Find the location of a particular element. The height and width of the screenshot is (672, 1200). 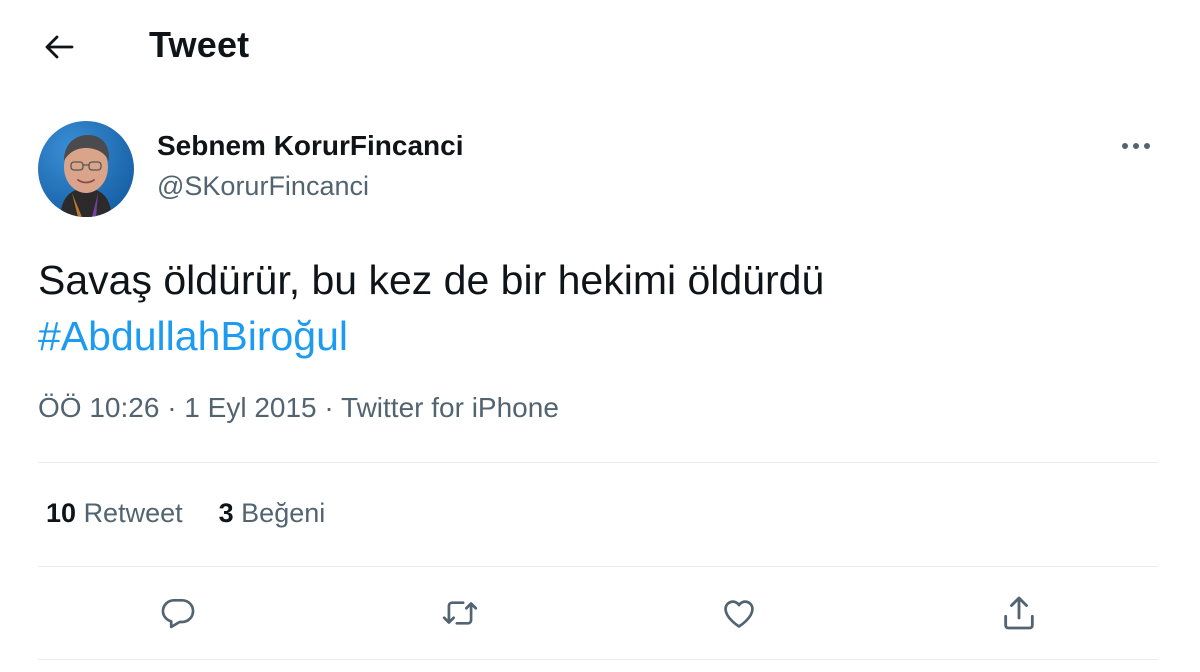

header-bar: Tweet is located at coordinates (600, 46).